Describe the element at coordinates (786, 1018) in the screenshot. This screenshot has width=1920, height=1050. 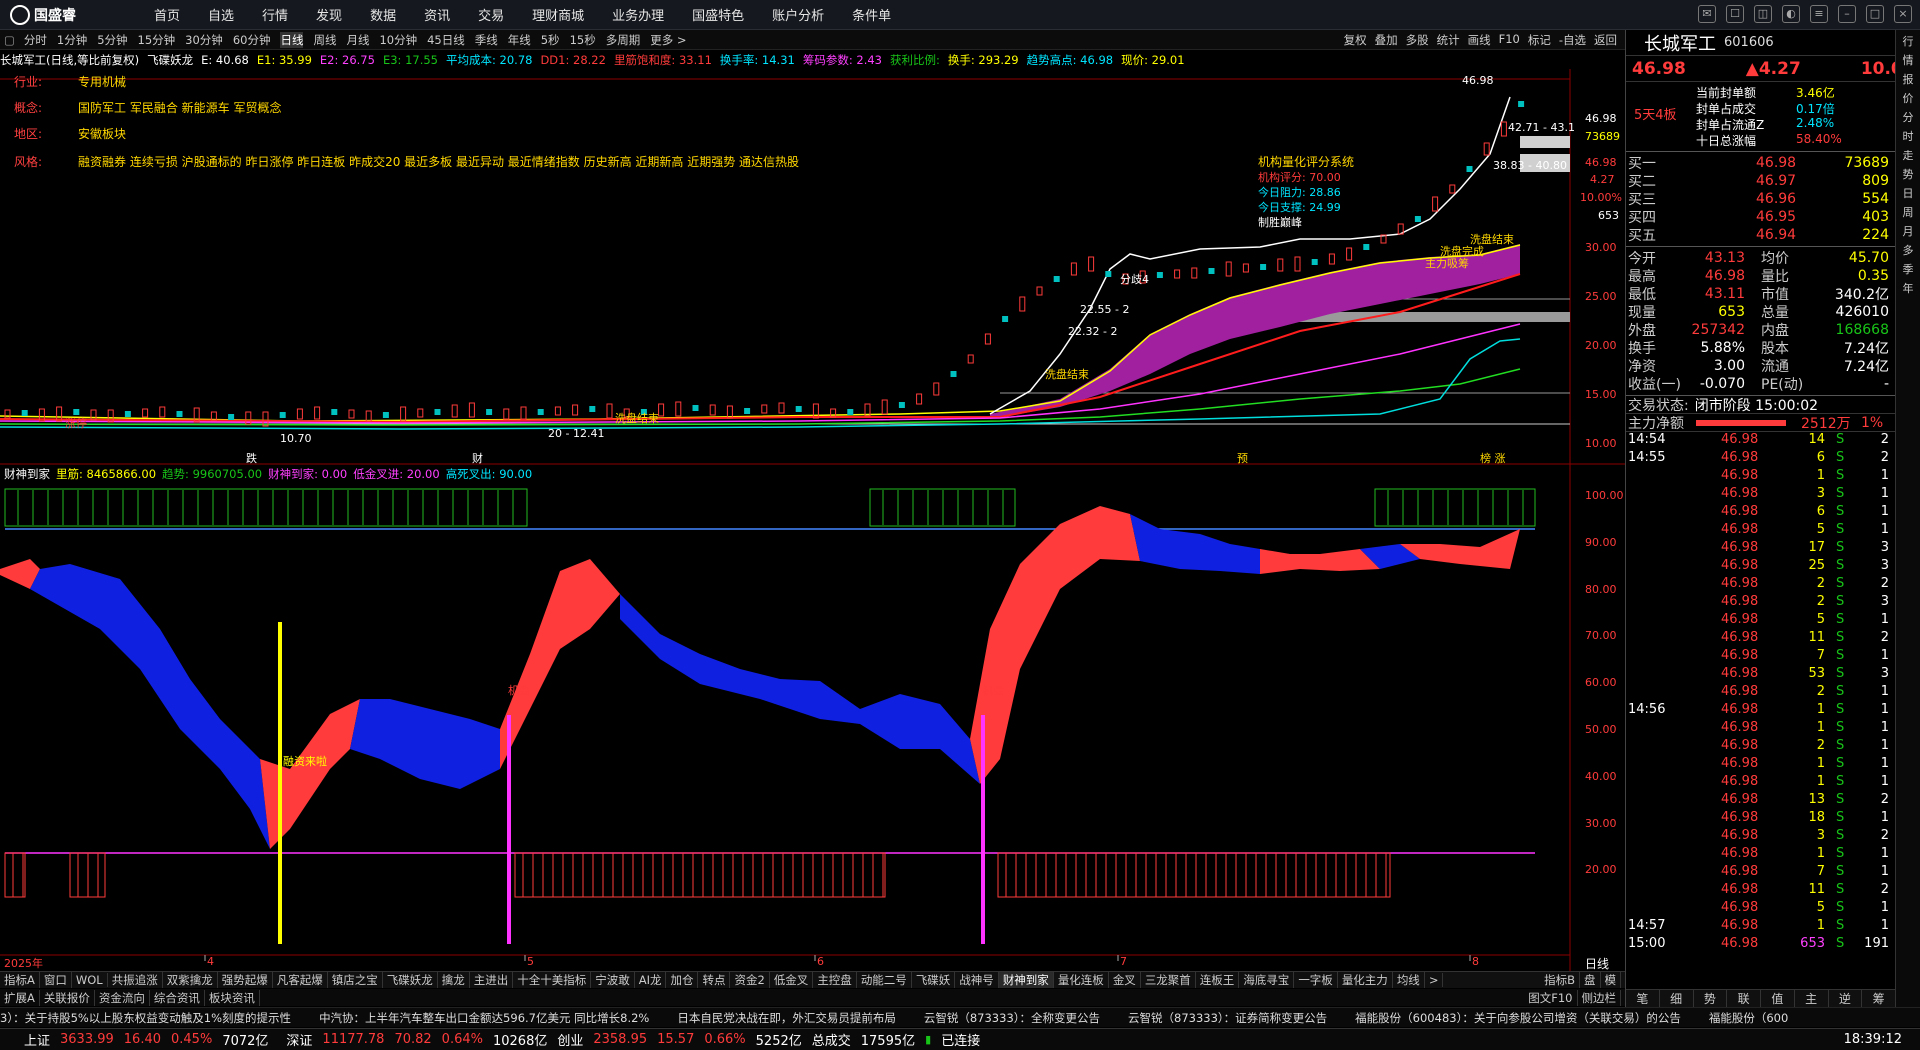
I see `news-item: 日本自民党决战在即，外汇交易员提前布局` at that location.